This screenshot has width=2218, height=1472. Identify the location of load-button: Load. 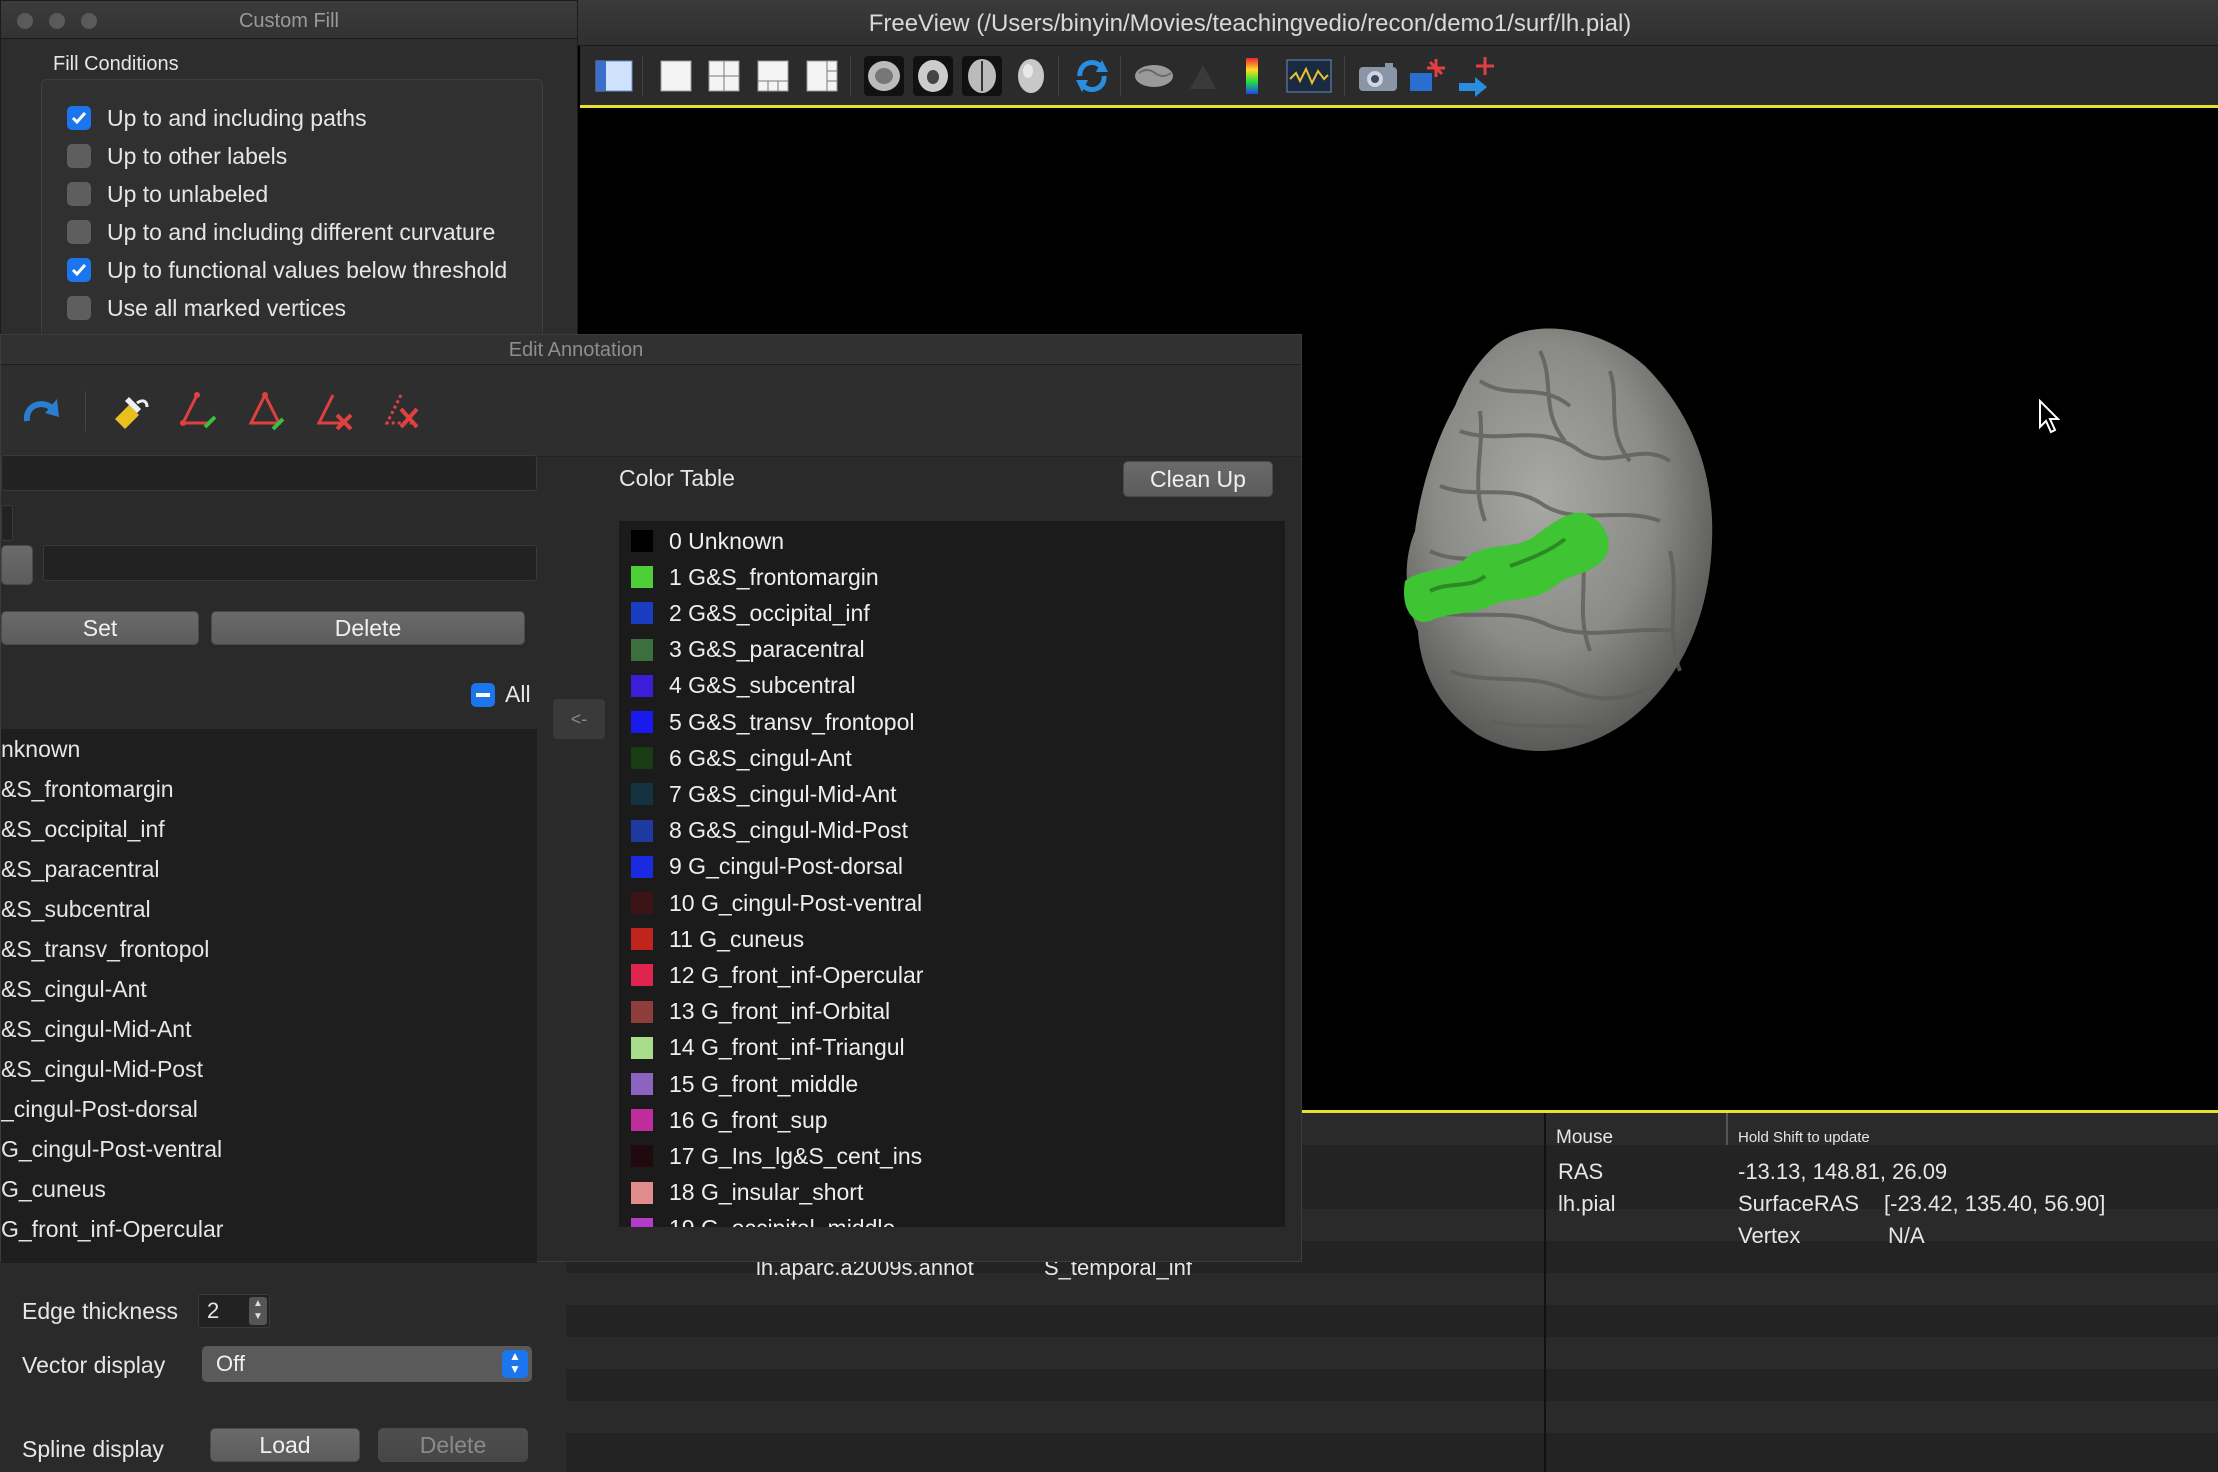
(285, 1445).